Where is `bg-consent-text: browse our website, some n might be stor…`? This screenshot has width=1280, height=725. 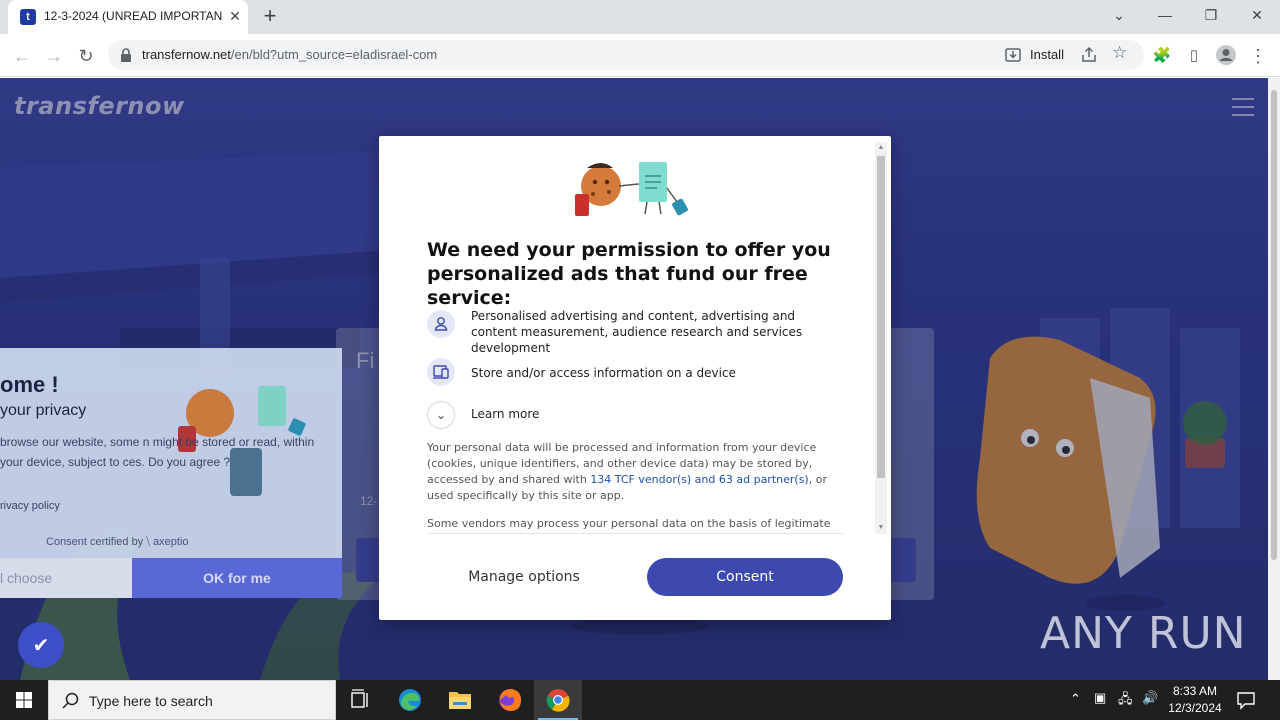 bg-consent-text: browse our website, some n might be stor… is located at coordinates (157, 452).